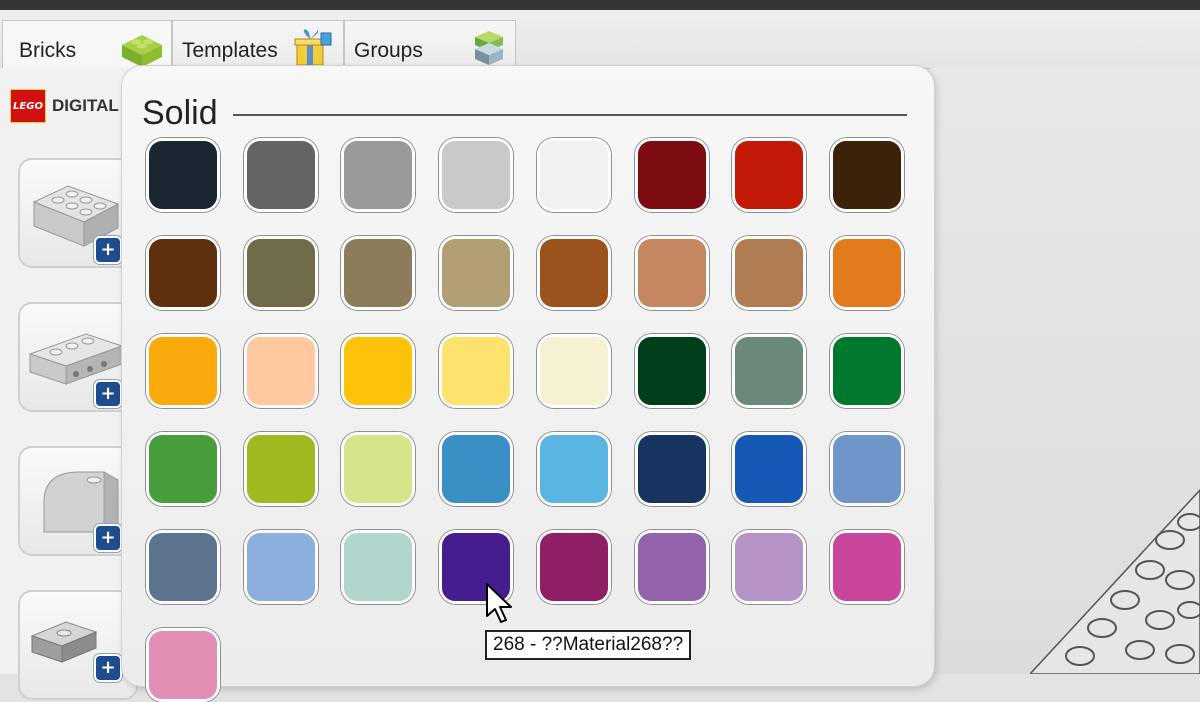 This screenshot has width=1200, height=702. Describe the element at coordinates (388, 50) in the screenshot. I see `tab-groups-label: Groups` at that location.